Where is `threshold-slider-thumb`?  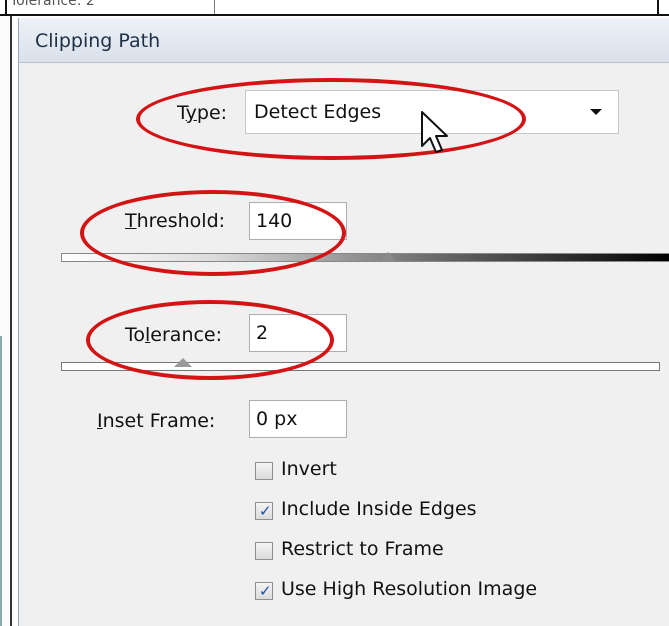 threshold-slider-thumb is located at coordinates (388, 257).